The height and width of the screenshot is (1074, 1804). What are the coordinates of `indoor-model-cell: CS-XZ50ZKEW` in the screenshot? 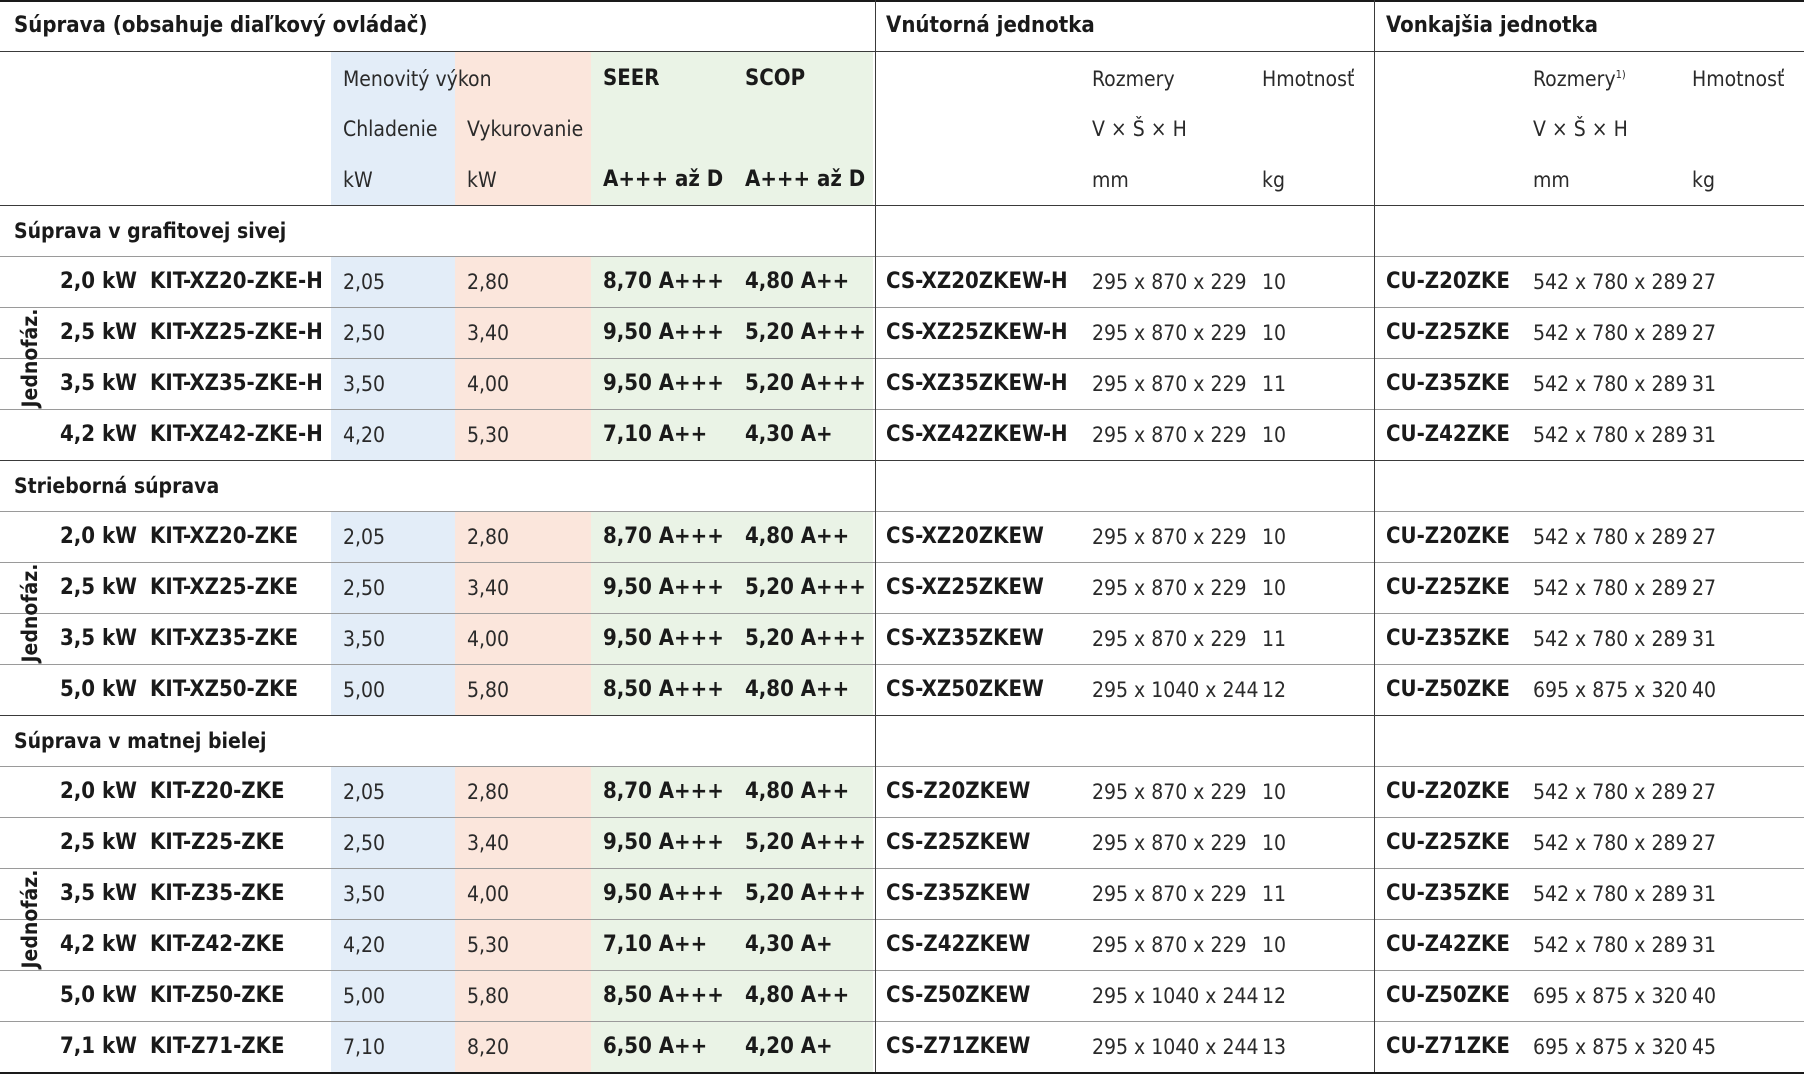 It's located at (965, 689).